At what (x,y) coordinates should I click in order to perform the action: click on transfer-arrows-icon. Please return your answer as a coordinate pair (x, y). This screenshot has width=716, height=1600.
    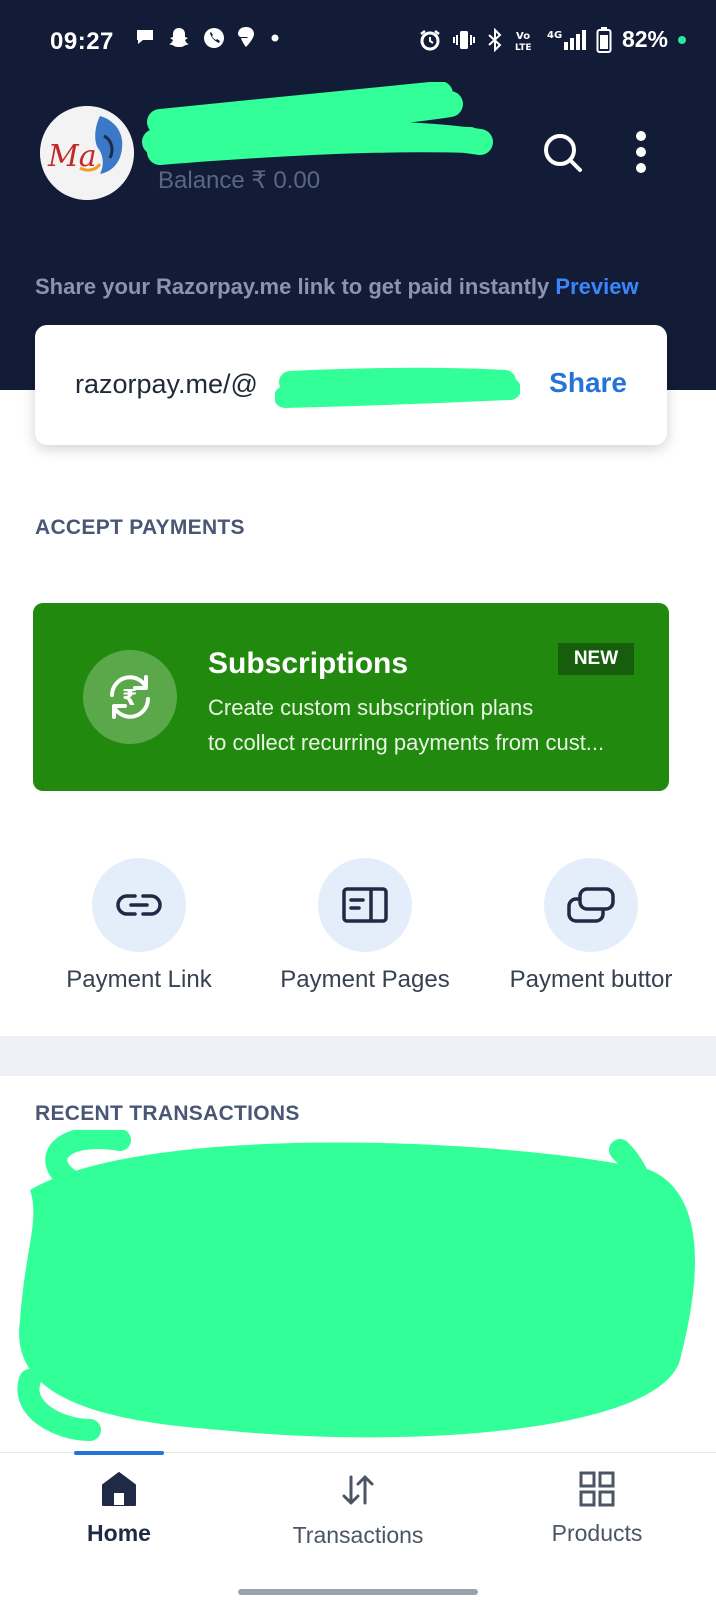
    Looking at the image, I should click on (358, 1490).